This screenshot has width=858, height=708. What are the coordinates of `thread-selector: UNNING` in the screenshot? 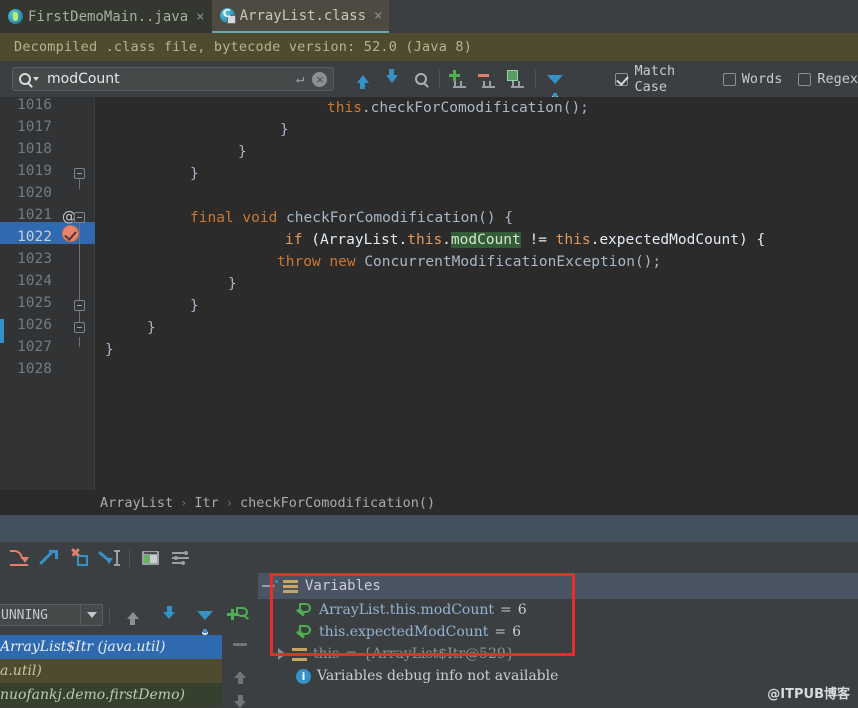 It's located at (52, 615).